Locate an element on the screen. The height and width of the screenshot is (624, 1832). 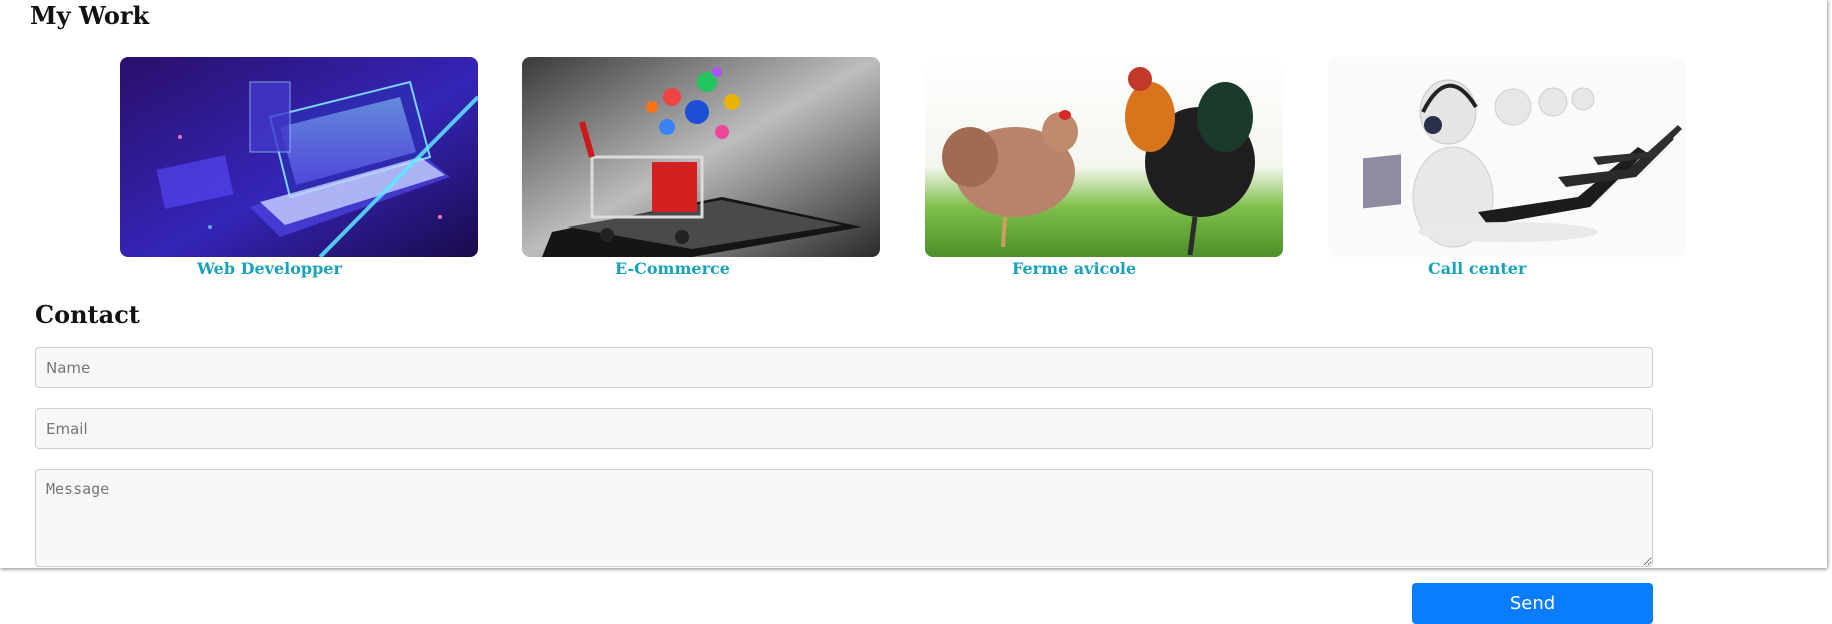
contact-heading: Contact is located at coordinates (87, 314).